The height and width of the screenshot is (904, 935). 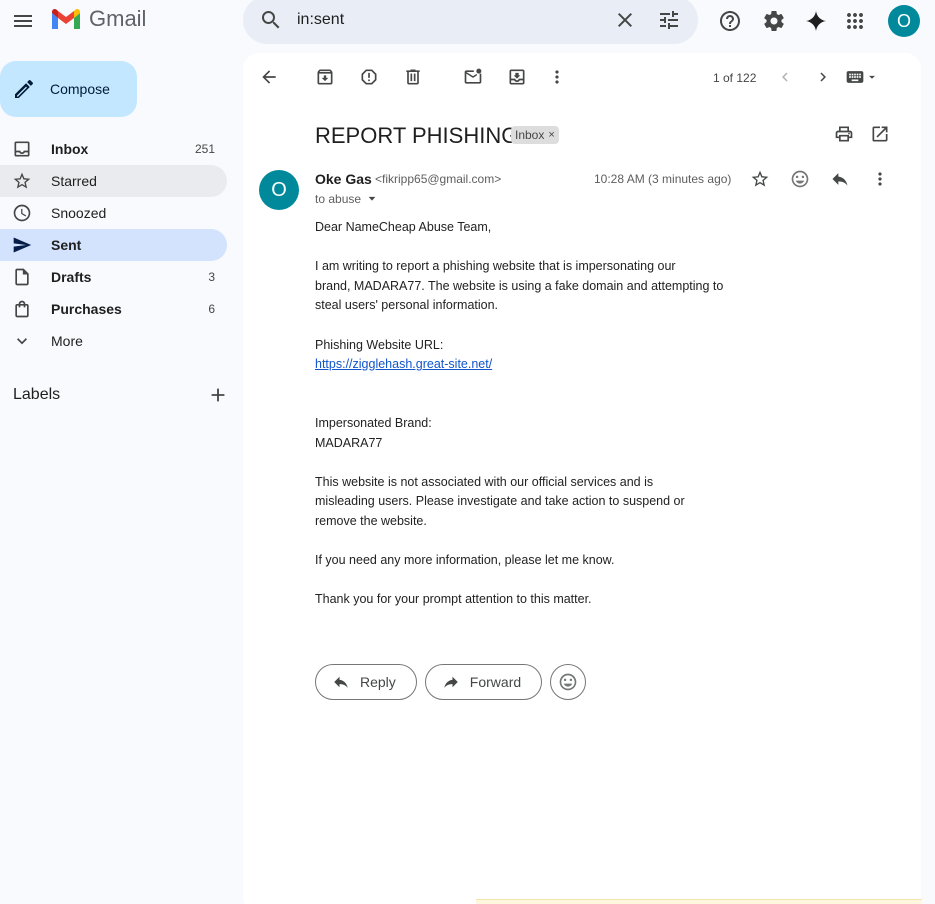 I want to click on help-icon, so click(x=730, y=21).